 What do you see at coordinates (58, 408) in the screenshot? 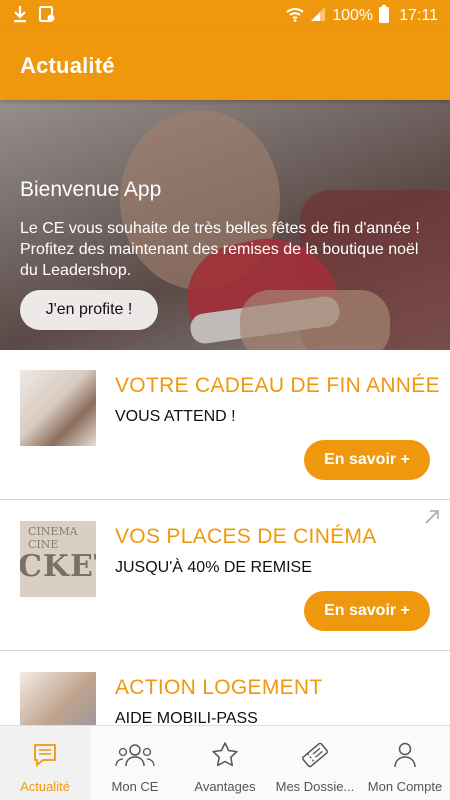
I see `card-thumbnail` at bounding box center [58, 408].